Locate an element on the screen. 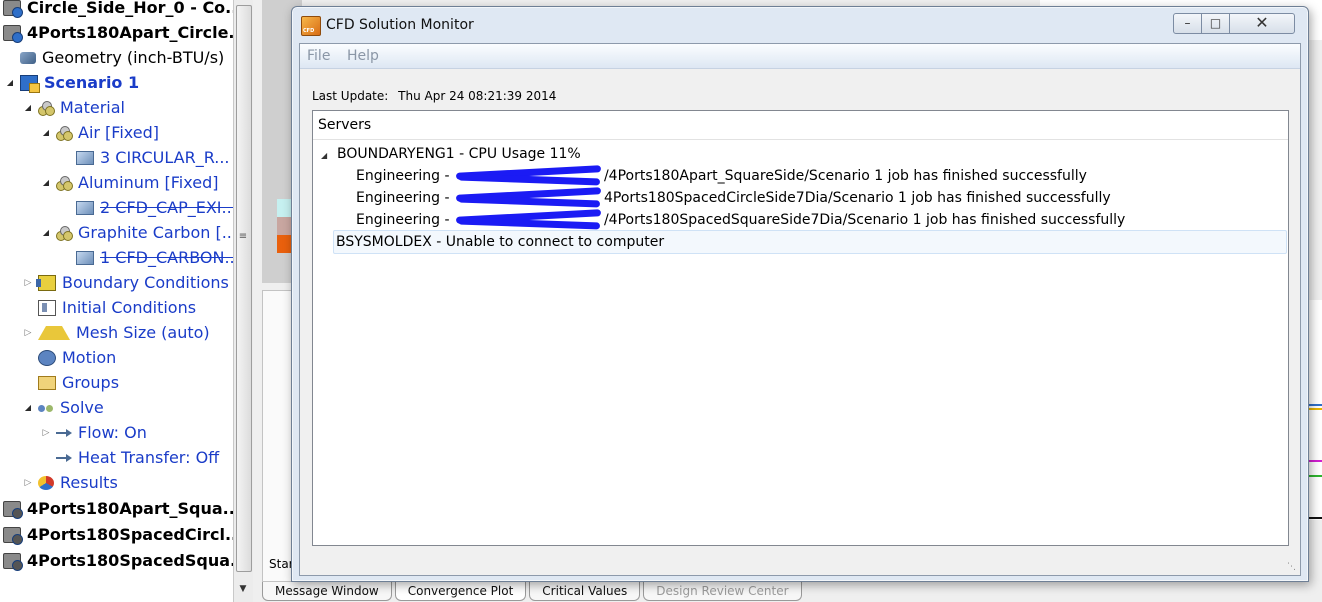 This screenshot has height=602, width=1322. boundary-conditions-icon is located at coordinates (46, 282).